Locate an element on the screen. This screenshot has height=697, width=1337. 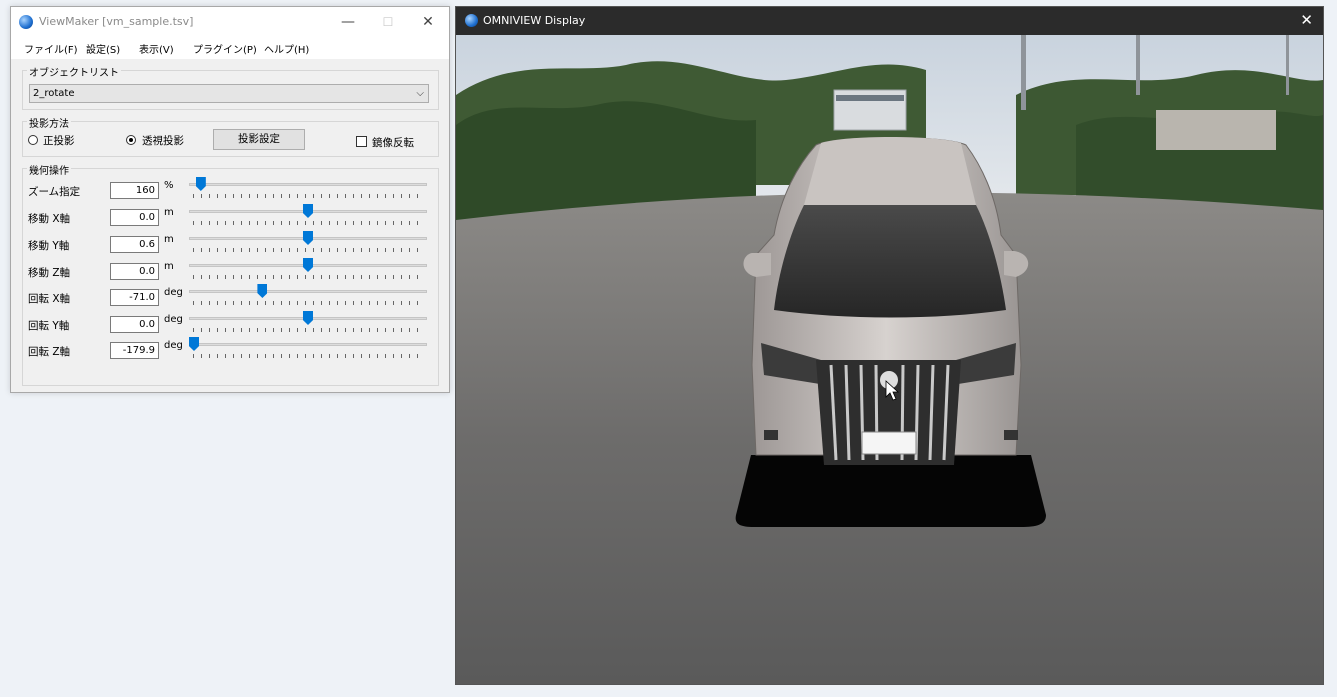
geometry-row-label: 移動 Z軸 is located at coordinates (49, 273).